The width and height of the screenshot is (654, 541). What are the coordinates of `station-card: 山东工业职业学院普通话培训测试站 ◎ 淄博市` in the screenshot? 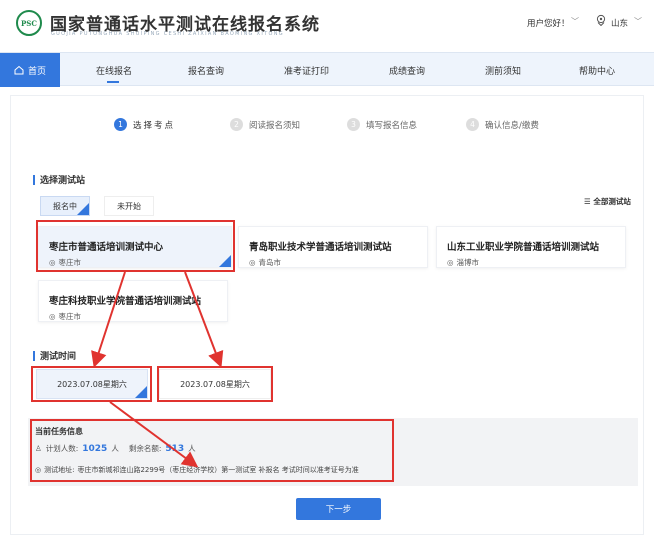 It's located at (531, 247).